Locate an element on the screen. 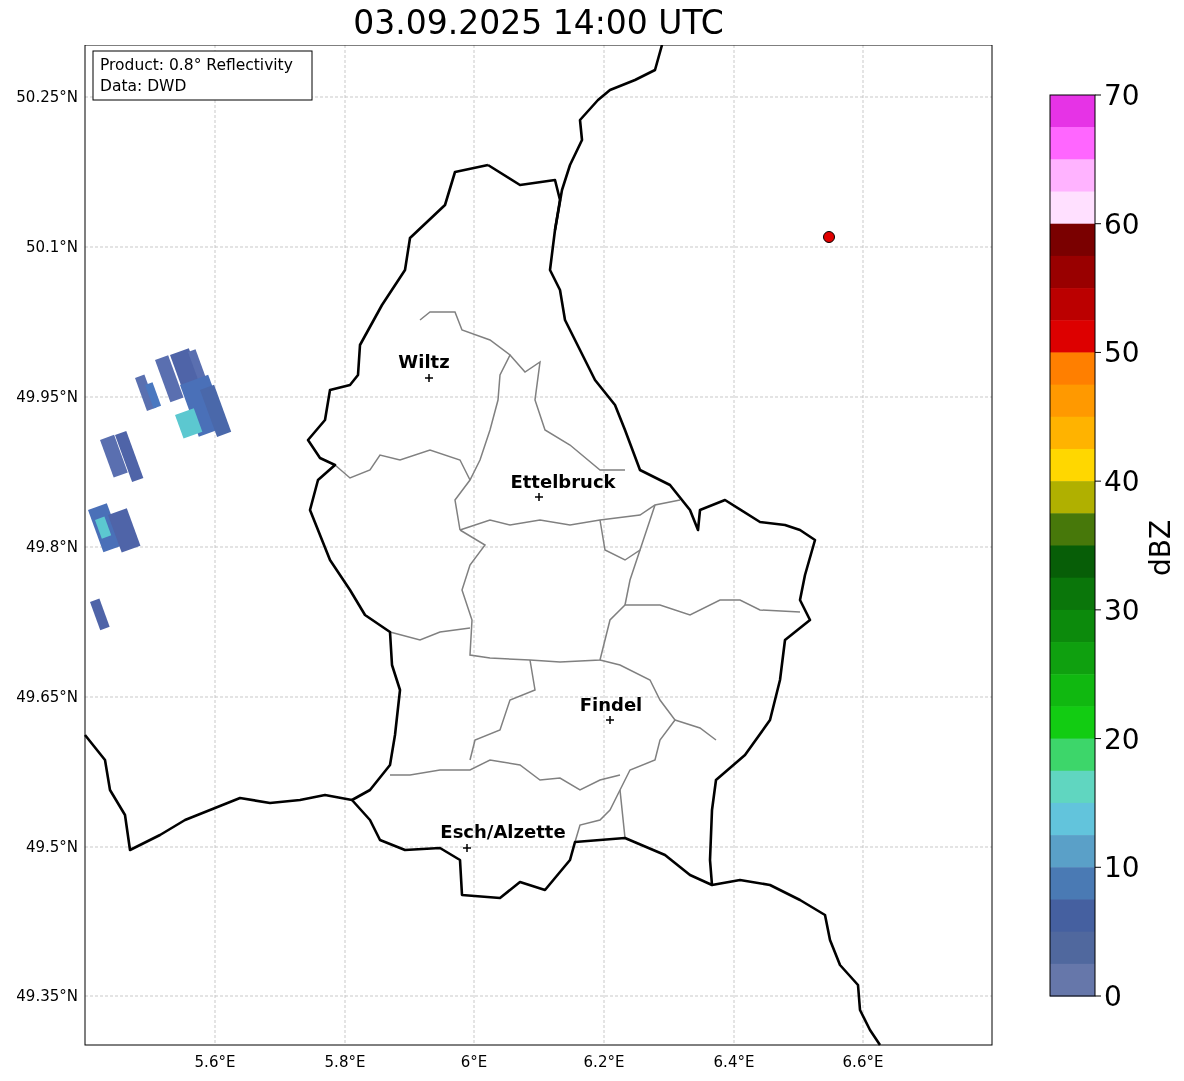 The height and width of the screenshot is (1081, 1184). info-text: Data: DWD is located at coordinates (143, 86).